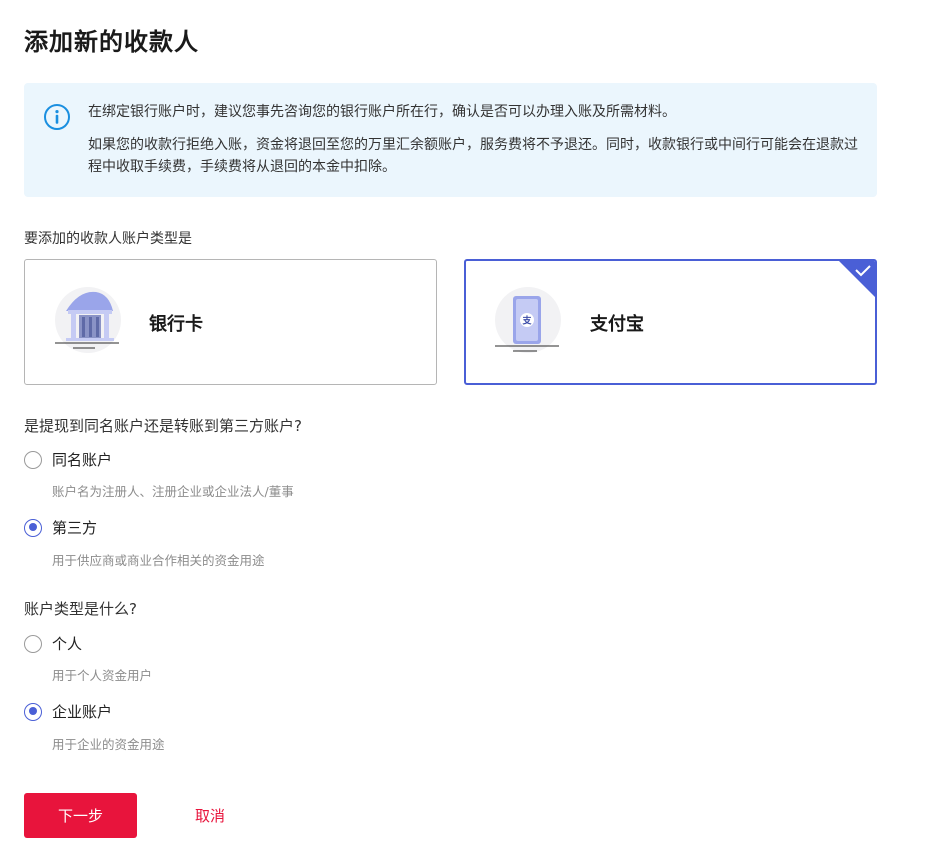  I want to click on radio-business-account: 企业账户, so click(68, 711).